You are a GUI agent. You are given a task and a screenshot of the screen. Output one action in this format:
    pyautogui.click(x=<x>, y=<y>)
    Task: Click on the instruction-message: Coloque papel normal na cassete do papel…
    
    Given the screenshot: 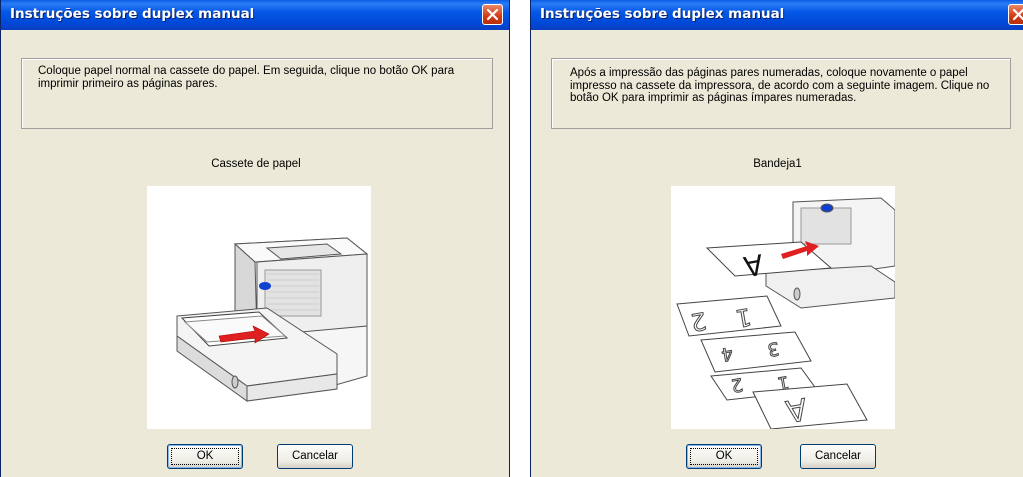 What is the action you would take?
    pyautogui.click(x=257, y=93)
    